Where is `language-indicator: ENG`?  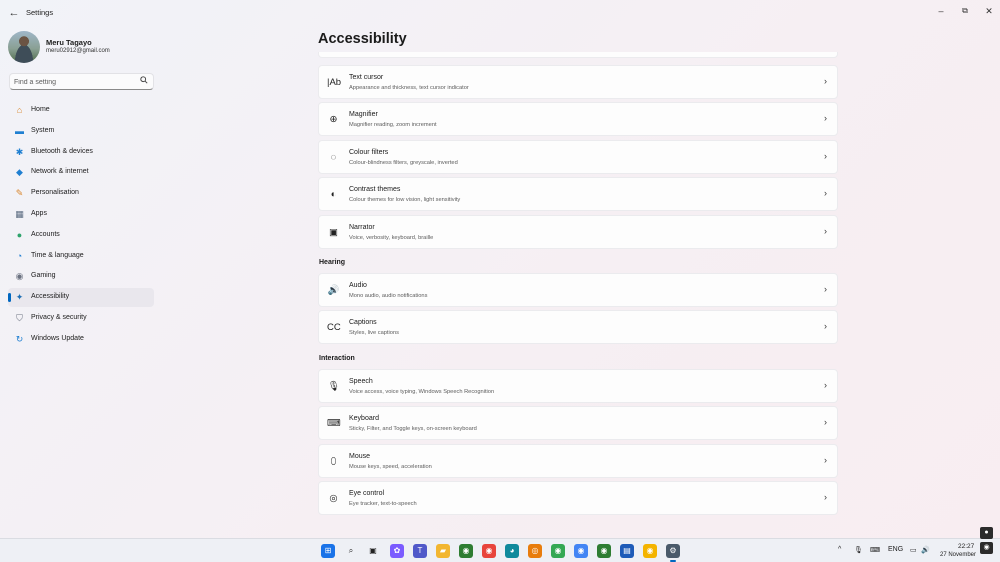 language-indicator: ENG is located at coordinates (895, 549).